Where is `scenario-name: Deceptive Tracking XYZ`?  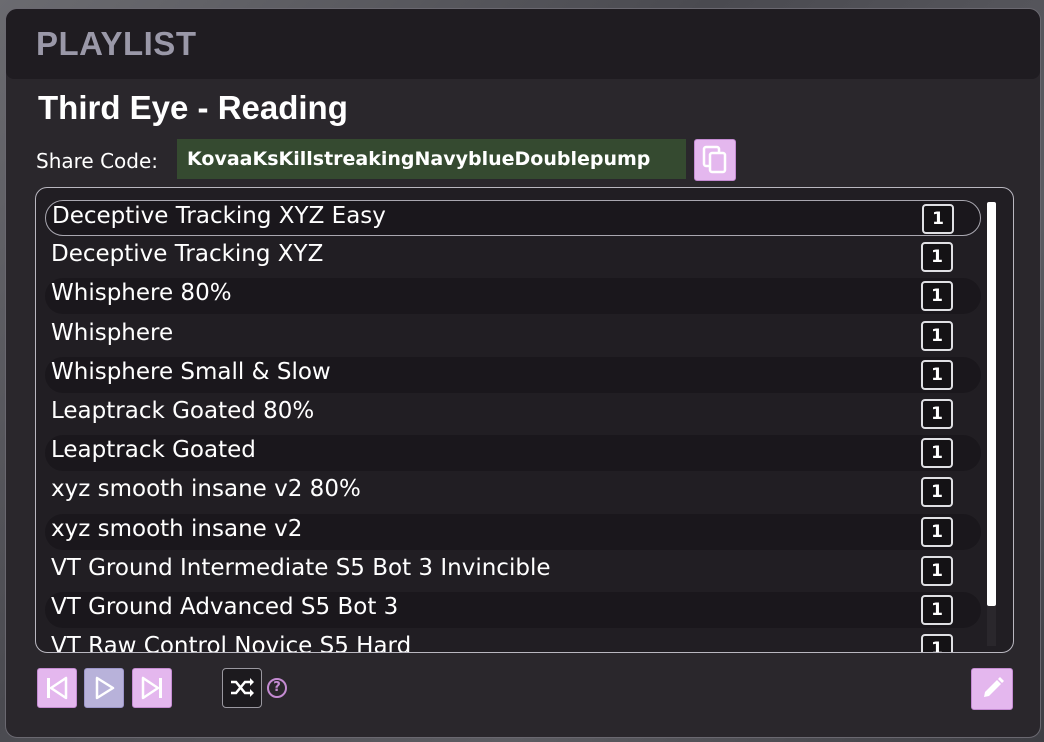 scenario-name: Deceptive Tracking XYZ is located at coordinates (187, 254).